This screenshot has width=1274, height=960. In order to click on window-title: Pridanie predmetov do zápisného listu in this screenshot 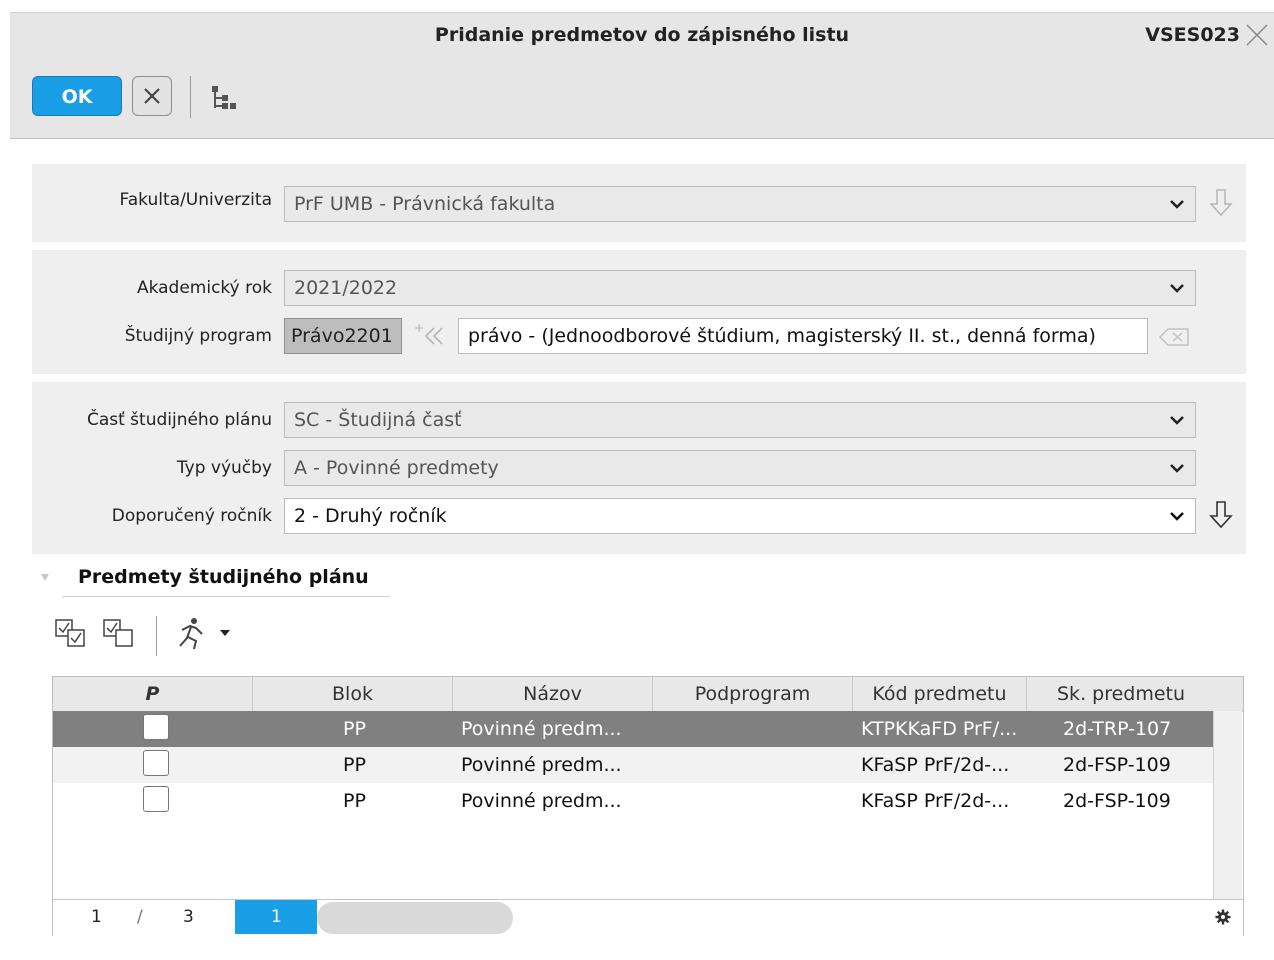, I will do `click(642, 35)`.